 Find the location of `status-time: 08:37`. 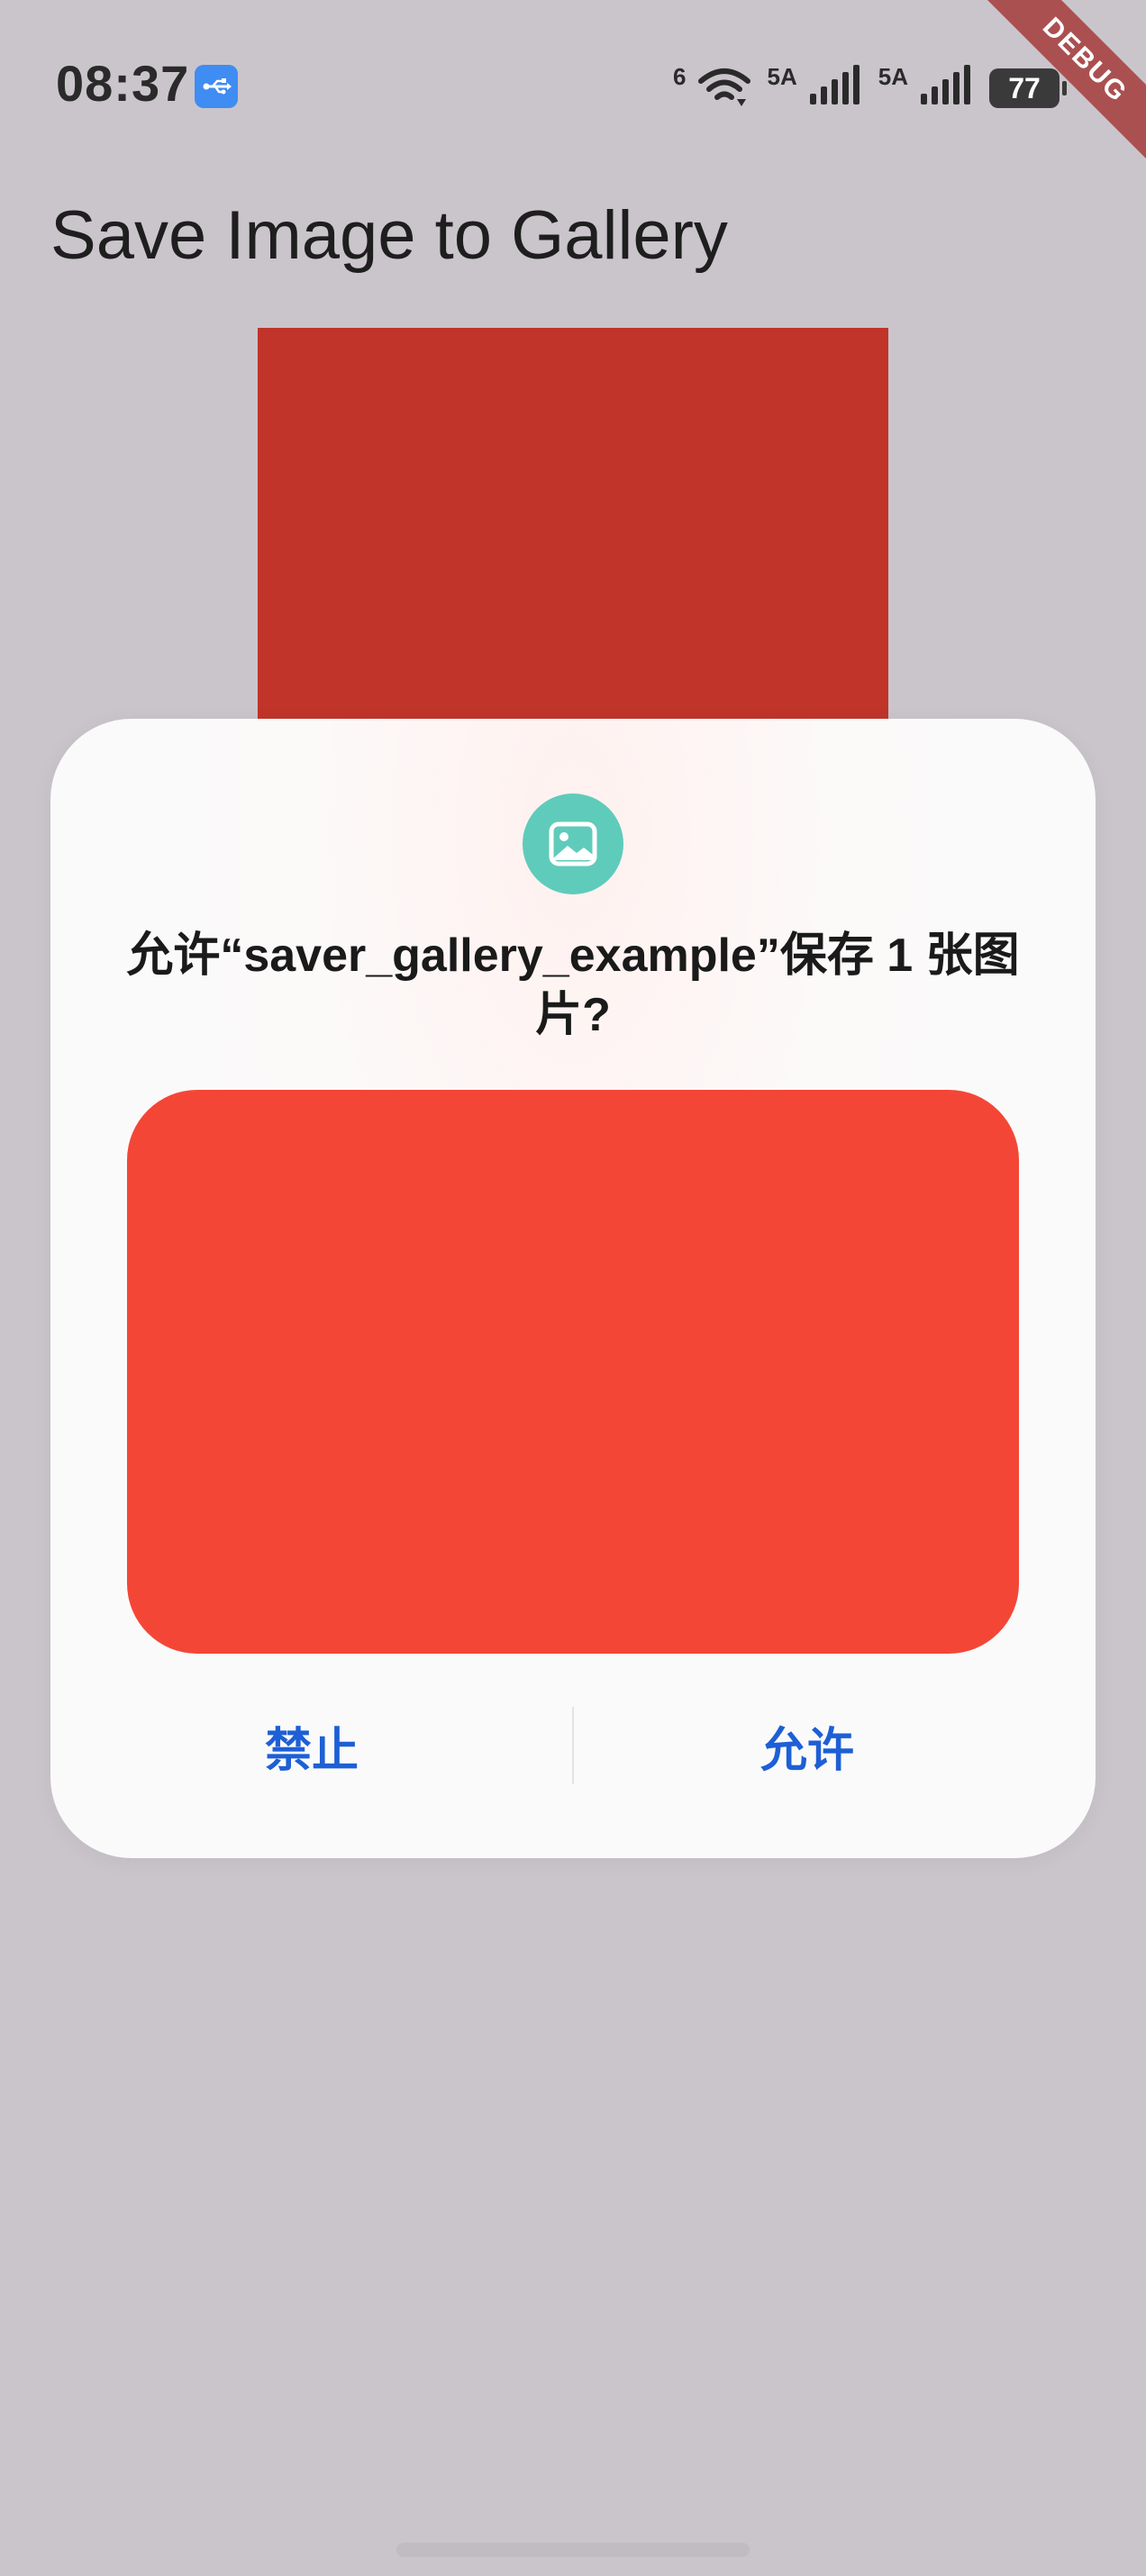

status-time: 08:37 is located at coordinates (123, 84).